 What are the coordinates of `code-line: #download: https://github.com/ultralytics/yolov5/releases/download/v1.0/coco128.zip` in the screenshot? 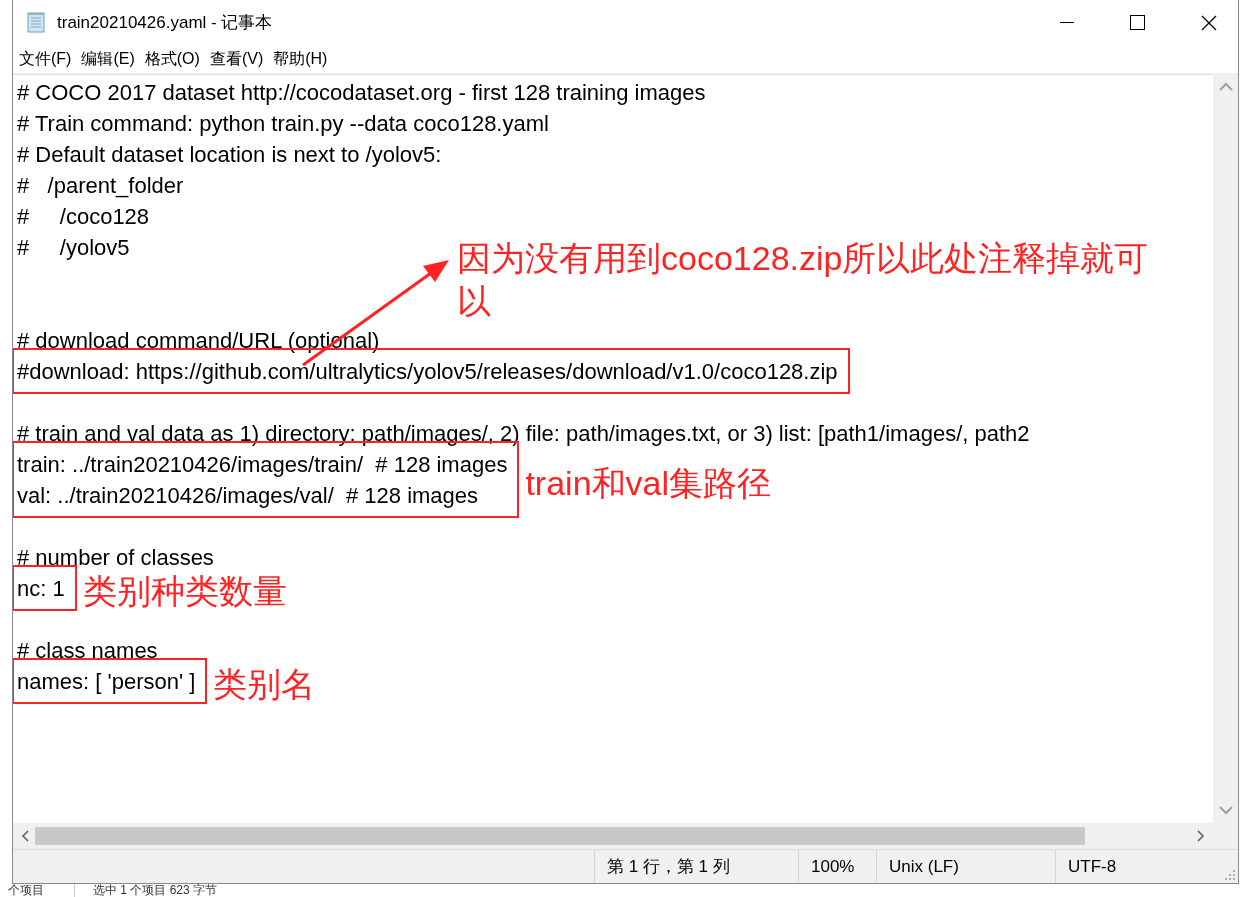 It's located at (427, 372).